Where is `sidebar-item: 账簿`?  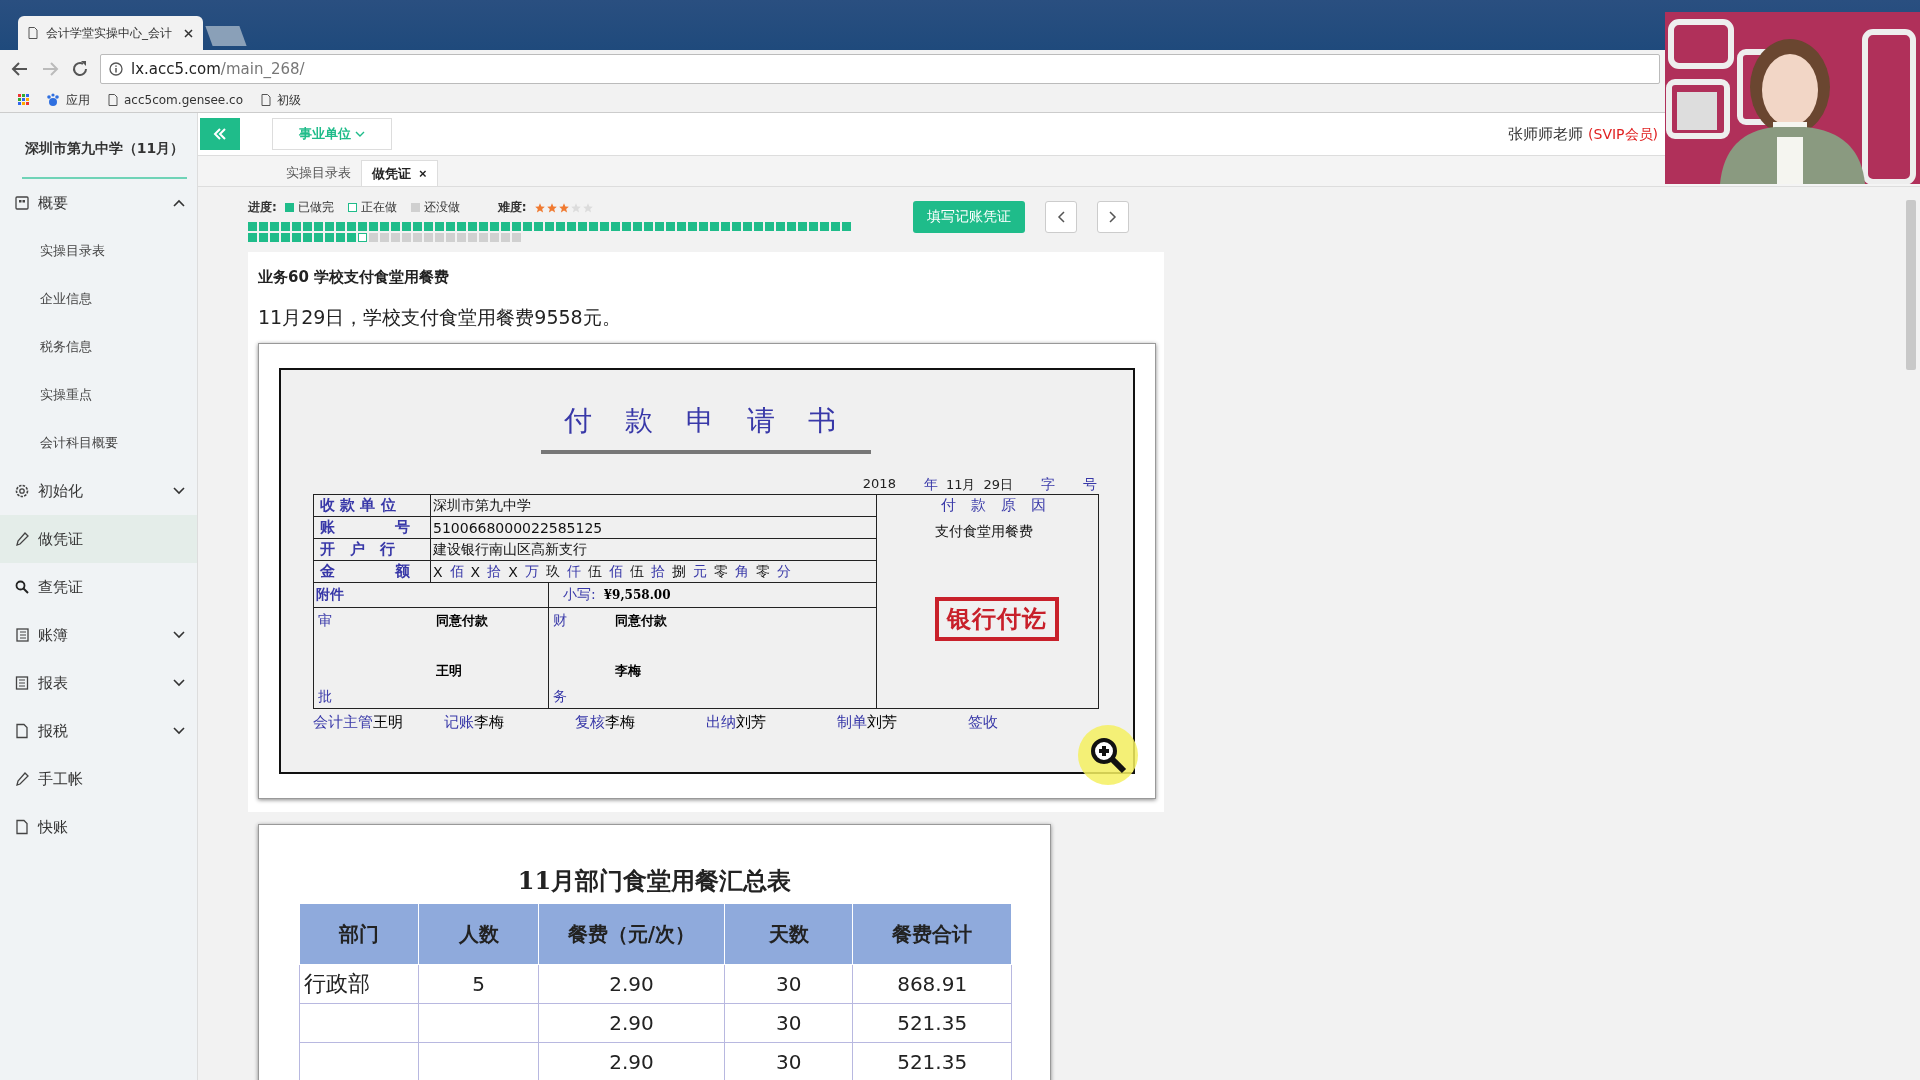
sidebar-item: 账簿 is located at coordinates (98, 635).